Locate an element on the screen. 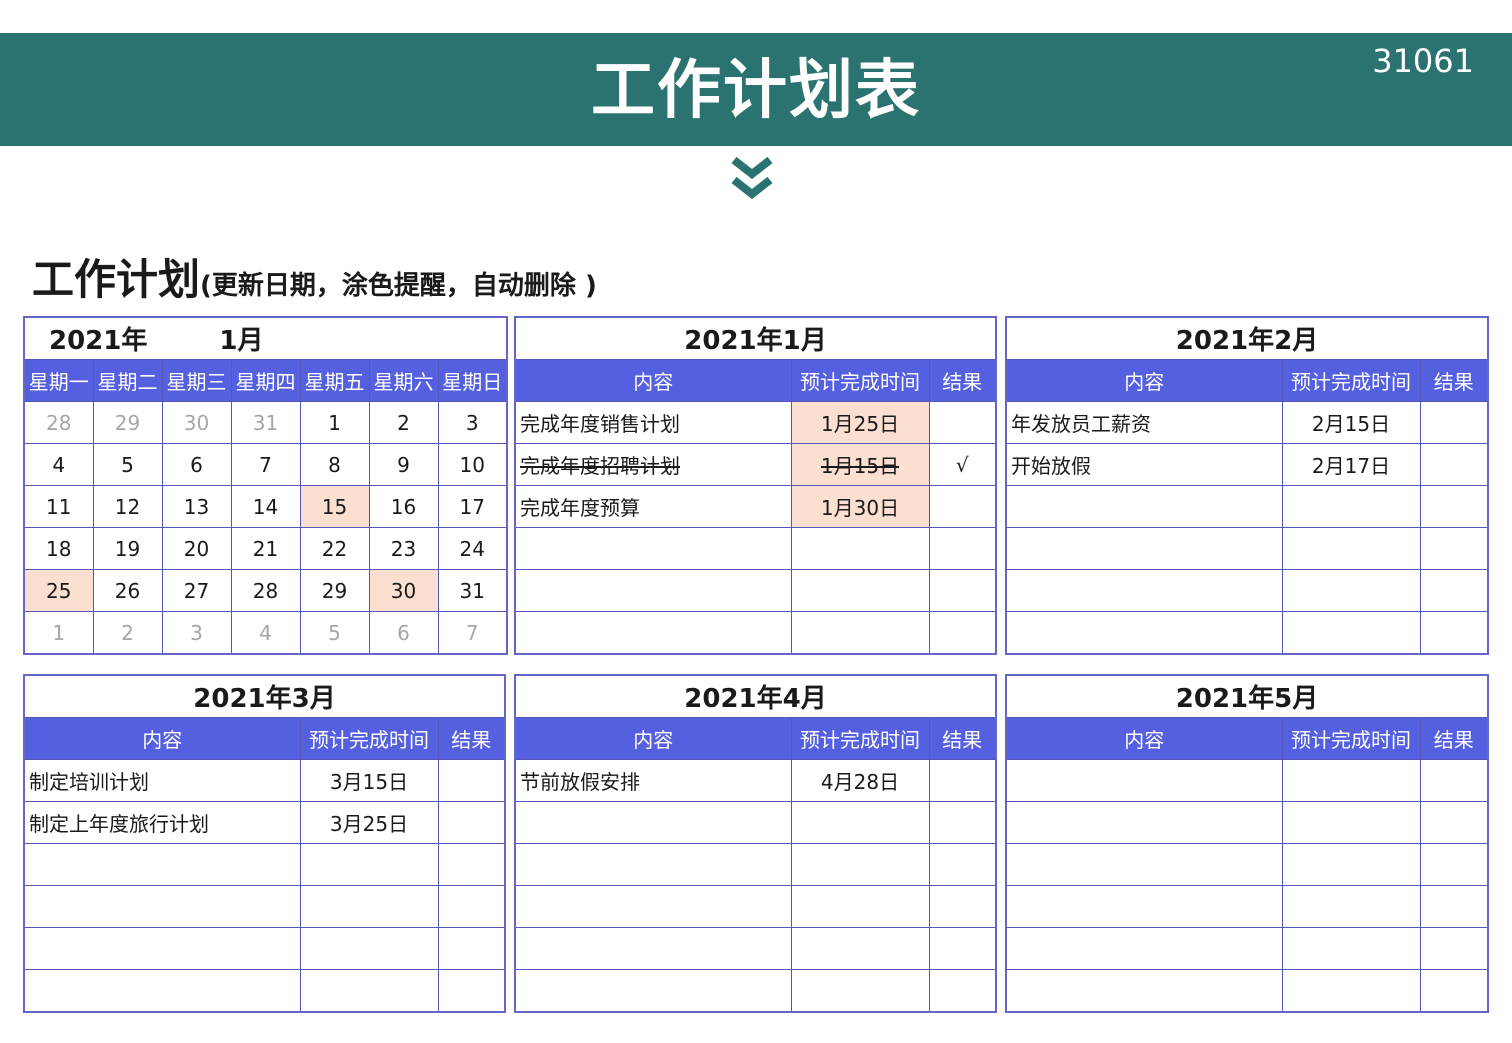 Image resolution: width=1512 pixels, height=1043 pixels. plan-row: 制定上年度旅行计划 3月25日 is located at coordinates (264, 822).